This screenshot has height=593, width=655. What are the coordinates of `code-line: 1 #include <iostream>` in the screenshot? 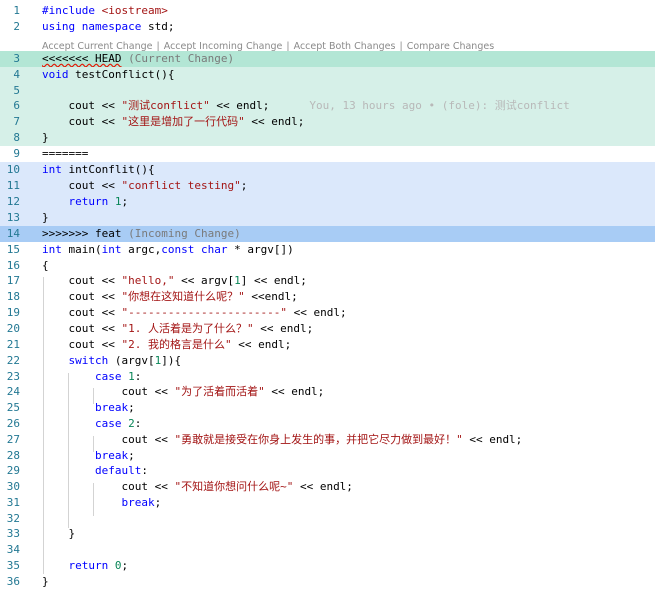 It's located at (327, 11).